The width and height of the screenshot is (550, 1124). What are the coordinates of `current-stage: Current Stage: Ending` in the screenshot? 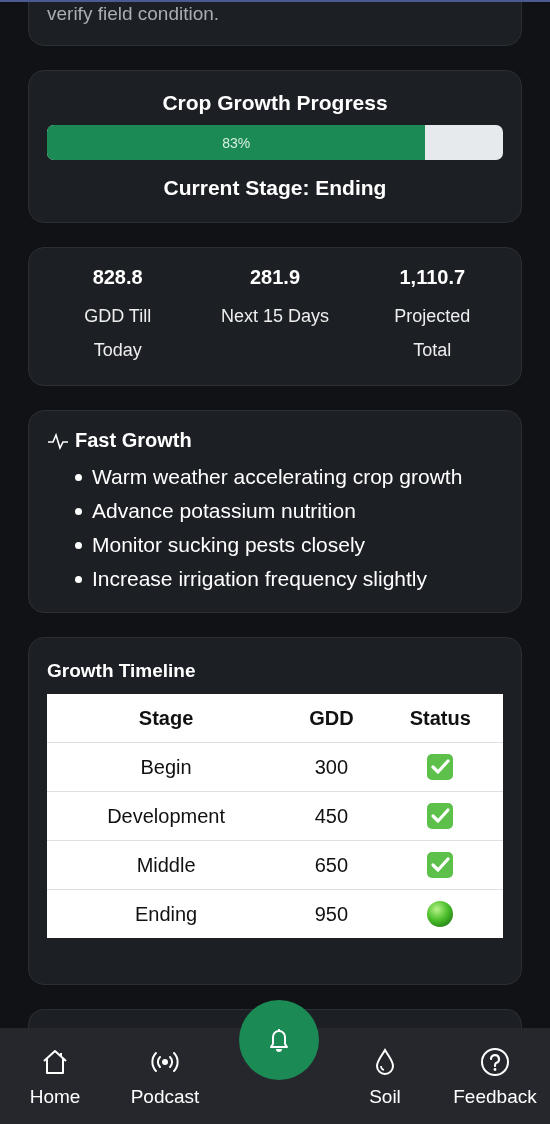 It's located at (275, 188).